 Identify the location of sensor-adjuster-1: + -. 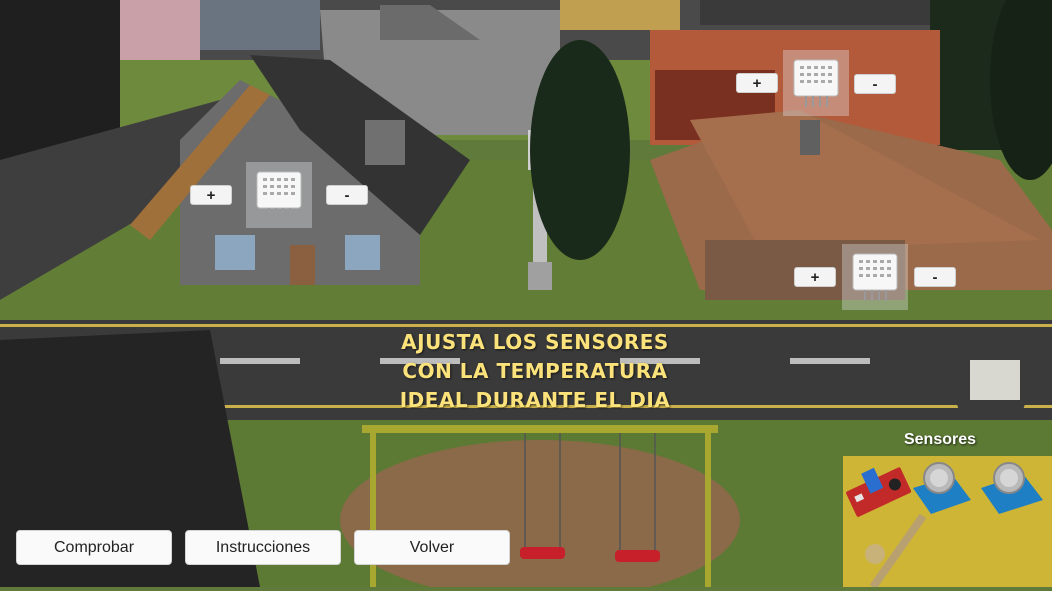
(279, 195).